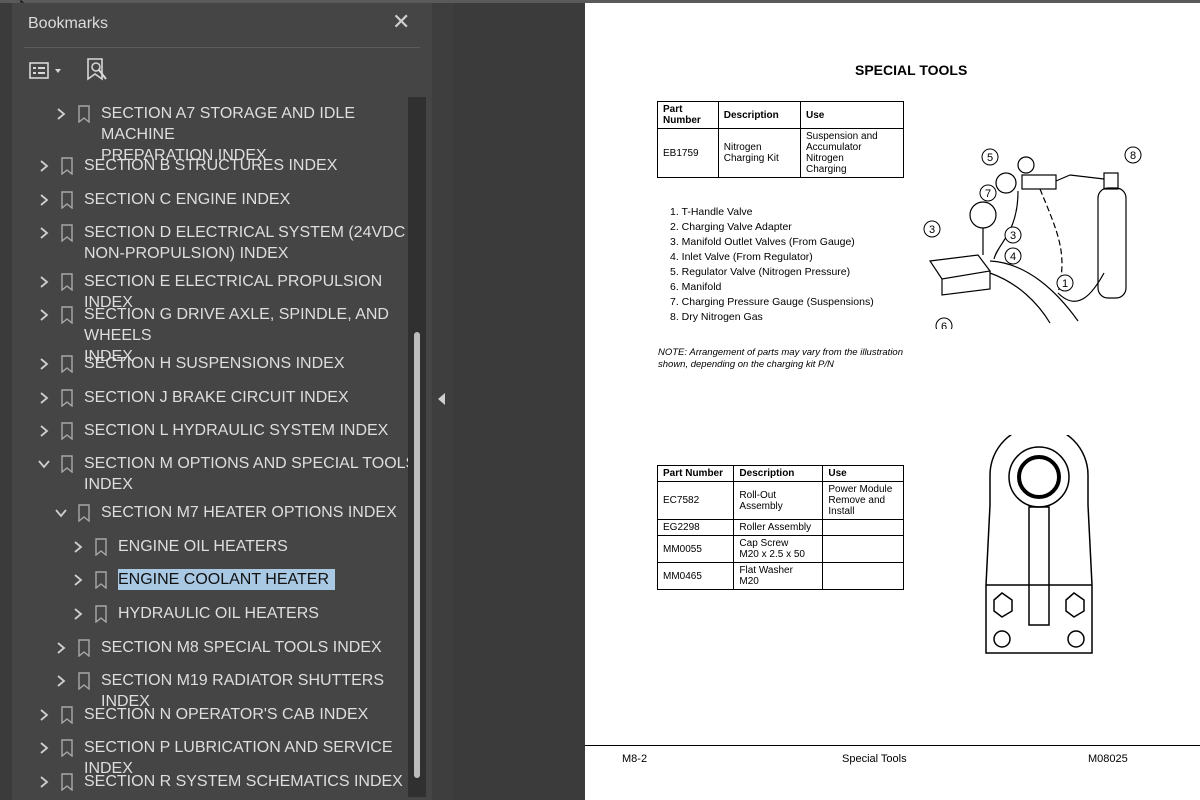  Describe the element at coordinates (417, 555) in the screenshot. I see `scrollbar-thumb` at that location.